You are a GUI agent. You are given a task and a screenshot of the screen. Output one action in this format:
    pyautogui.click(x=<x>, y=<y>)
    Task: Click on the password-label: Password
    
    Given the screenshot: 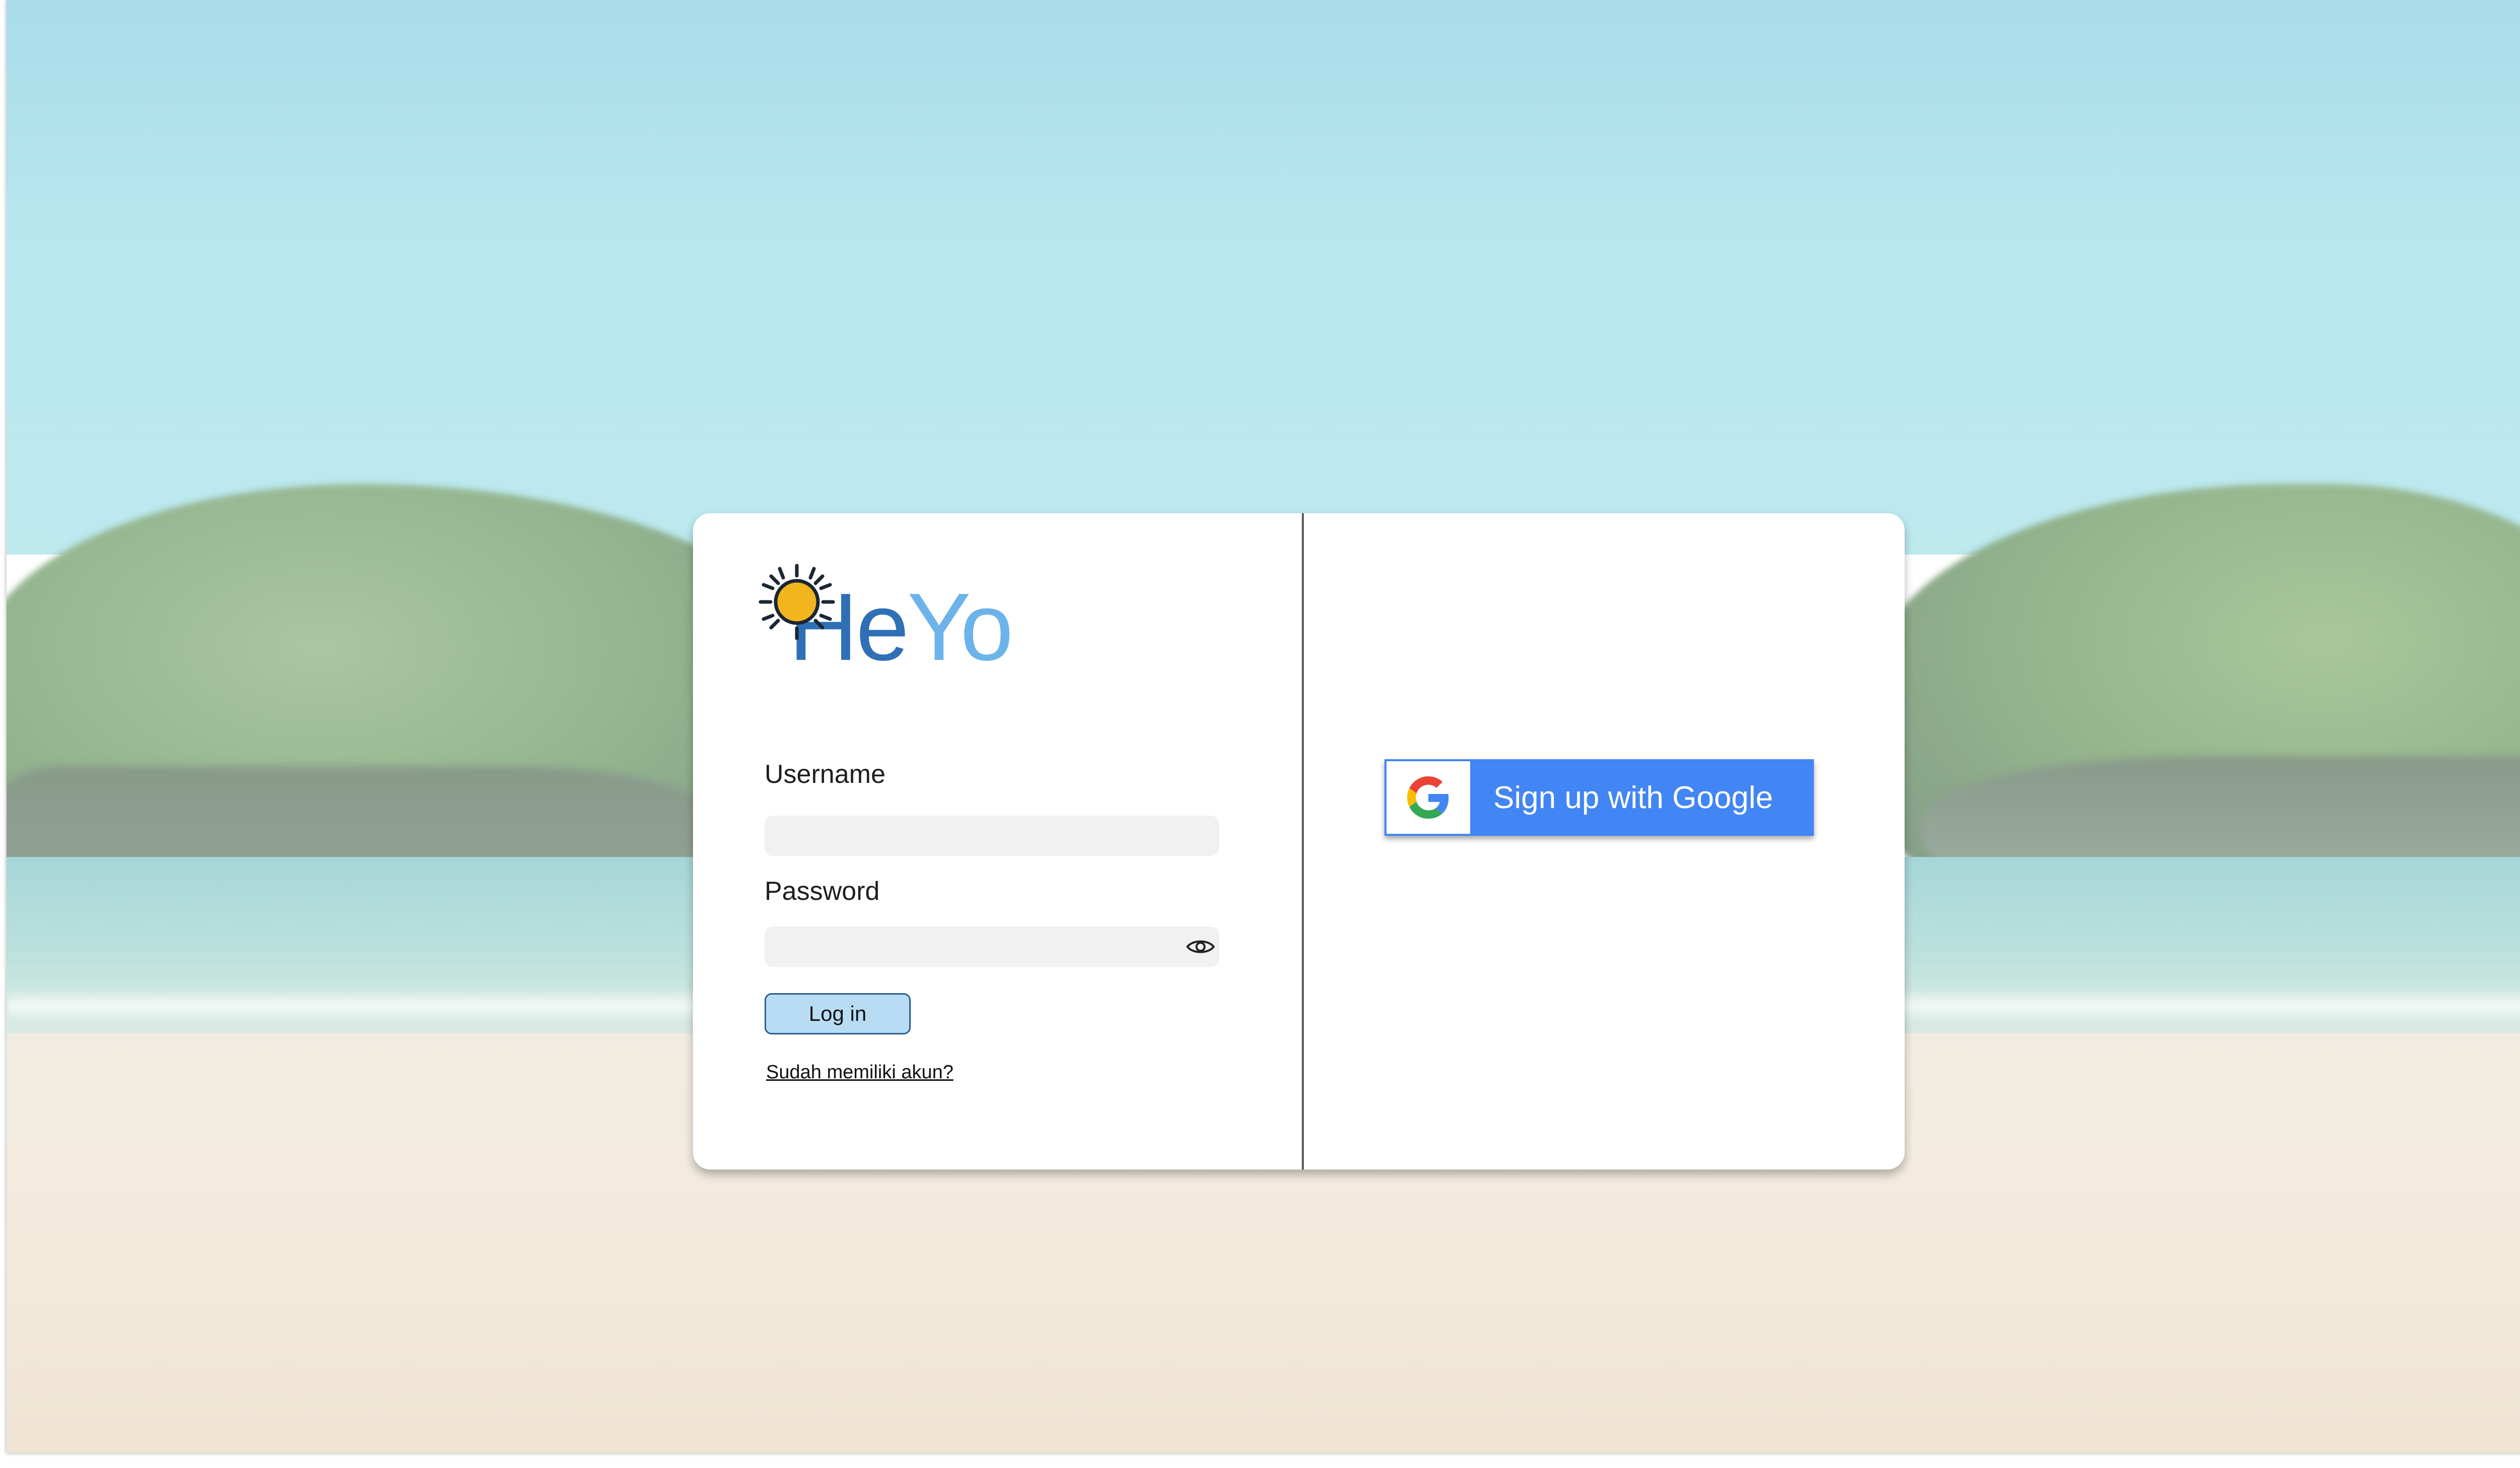 What is the action you would take?
    pyautogui.click(x=823, y=891)
    